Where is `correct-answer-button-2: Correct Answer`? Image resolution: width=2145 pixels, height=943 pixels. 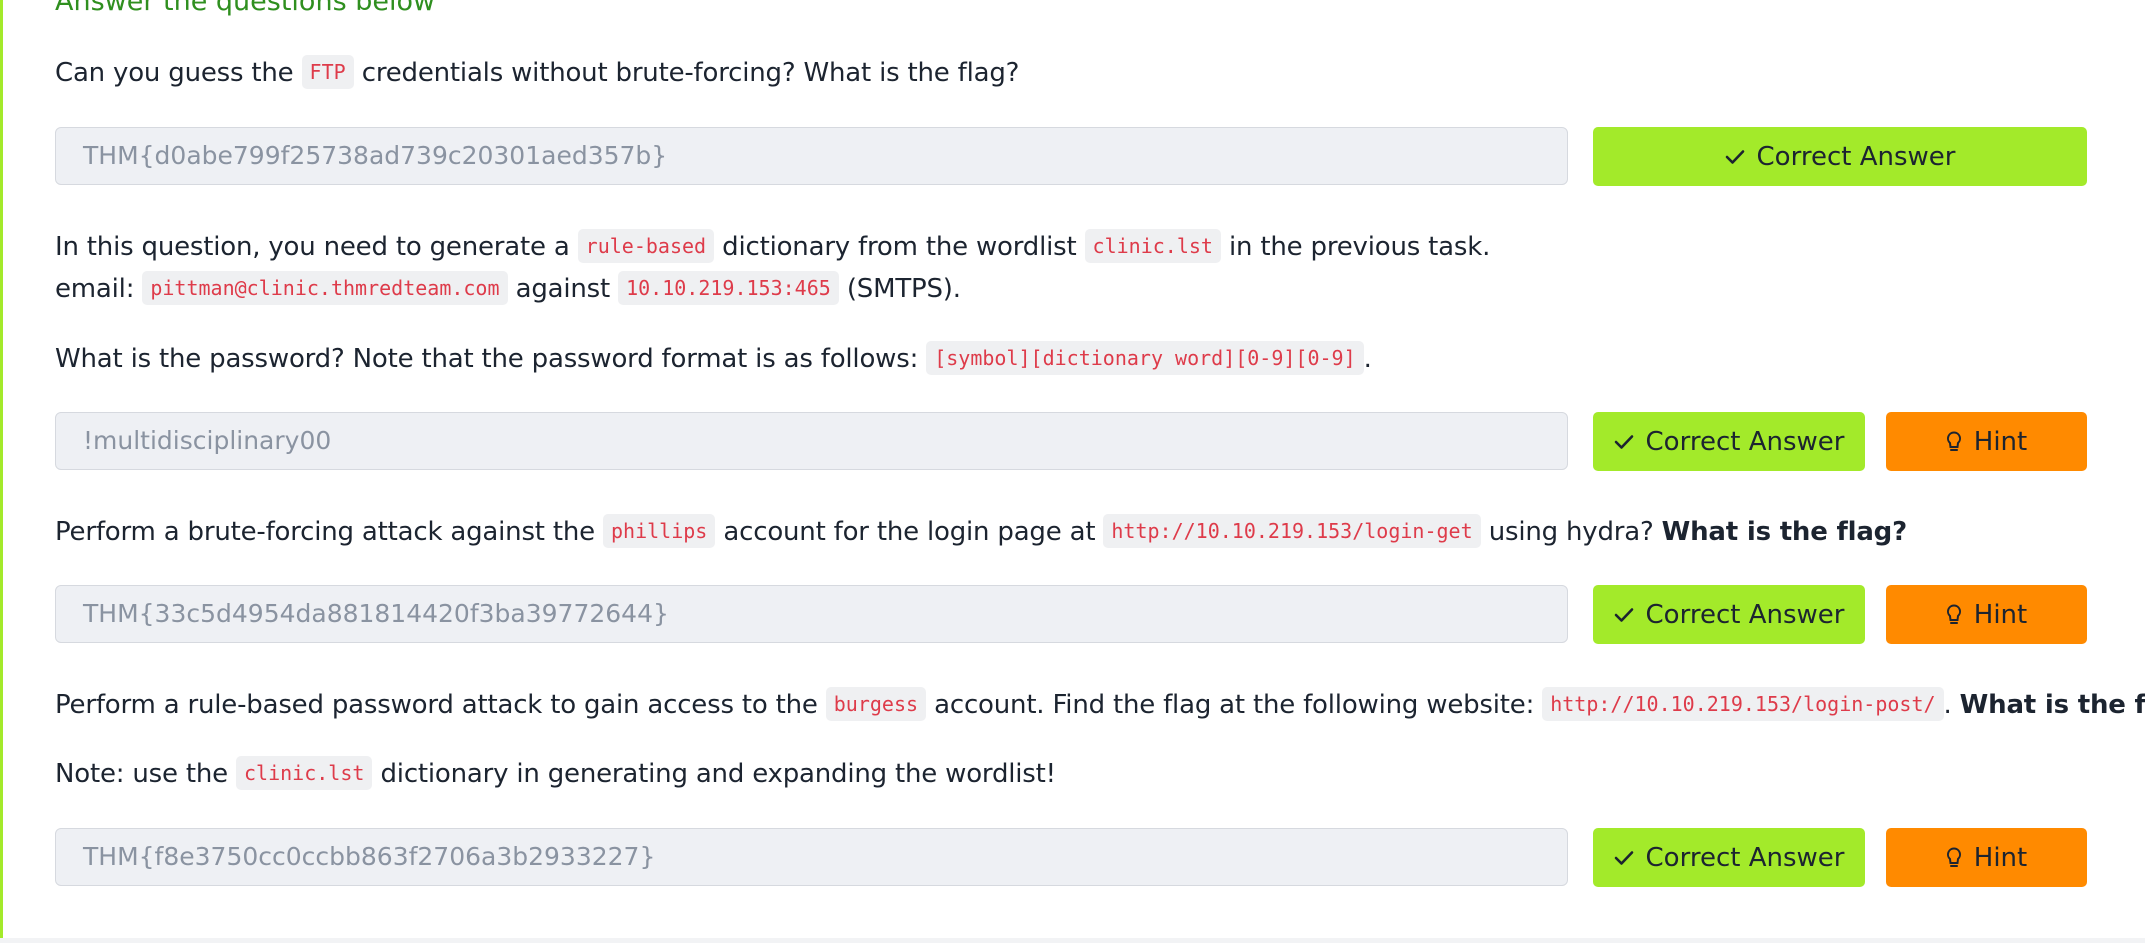
correct-answer-button-2: Correct Answer is located at coordinates (1729, 441).